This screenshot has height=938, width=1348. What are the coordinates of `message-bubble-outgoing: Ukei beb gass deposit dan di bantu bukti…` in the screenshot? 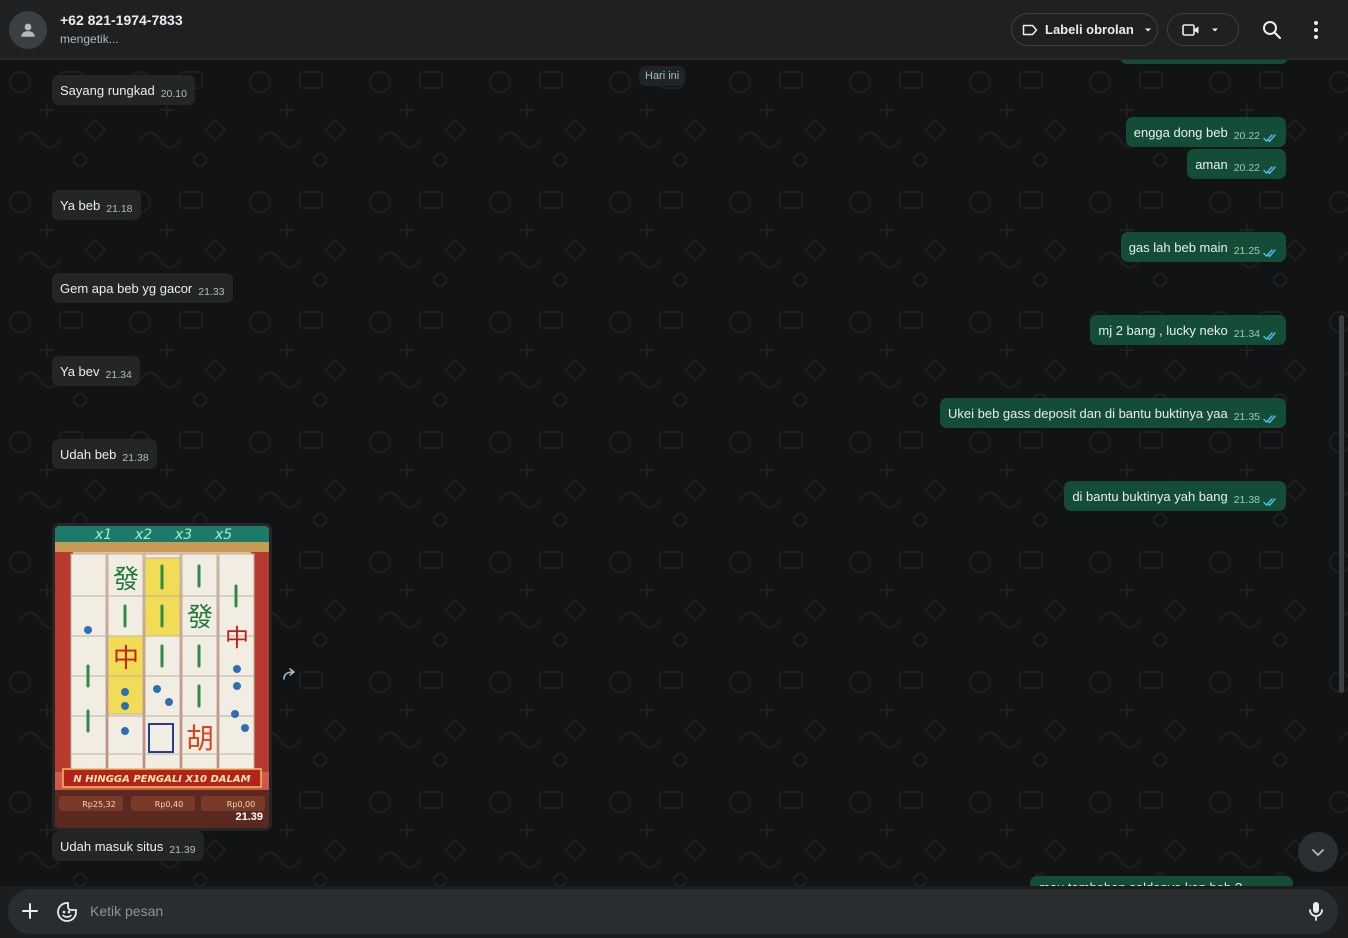 It's located at (1113, 413).